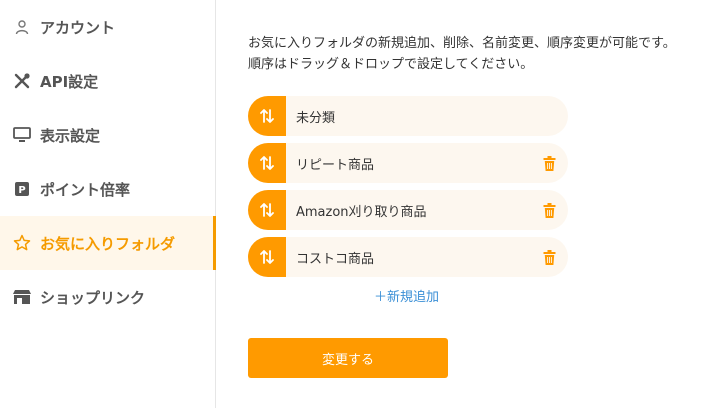 The height and width of the screenshot is (408, 723). I want to click on sidebar-item-api-settings: API設定, so click(108, 81).